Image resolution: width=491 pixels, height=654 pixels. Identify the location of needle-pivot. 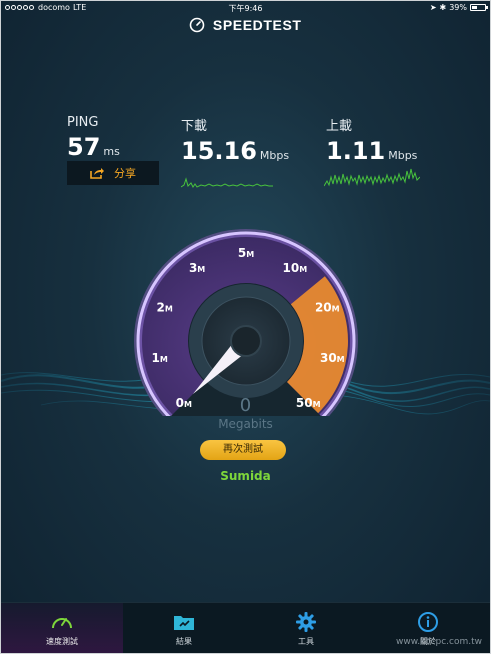
(246, 341).